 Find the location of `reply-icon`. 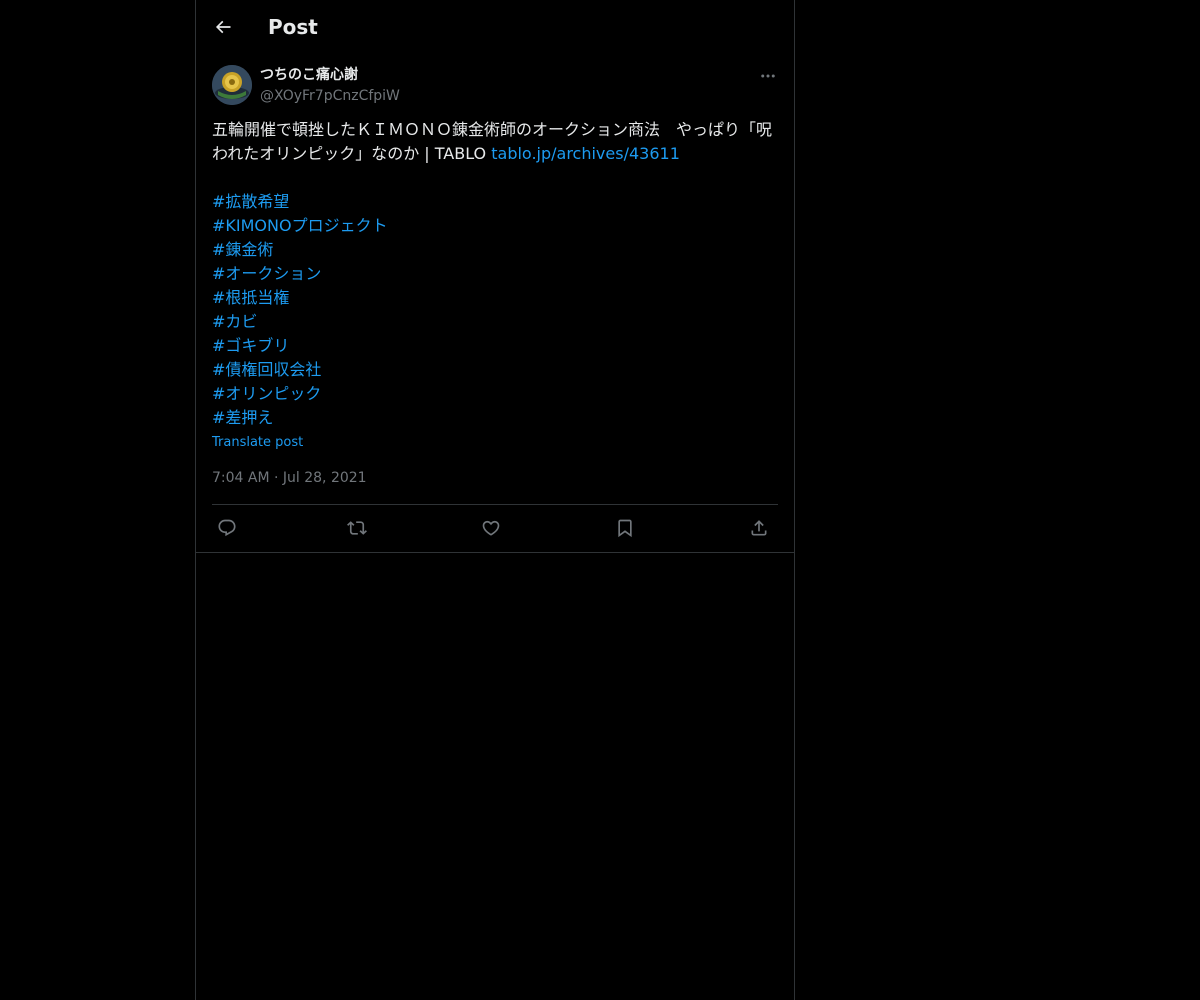

reply-icon is located at coordinates (227, 528).